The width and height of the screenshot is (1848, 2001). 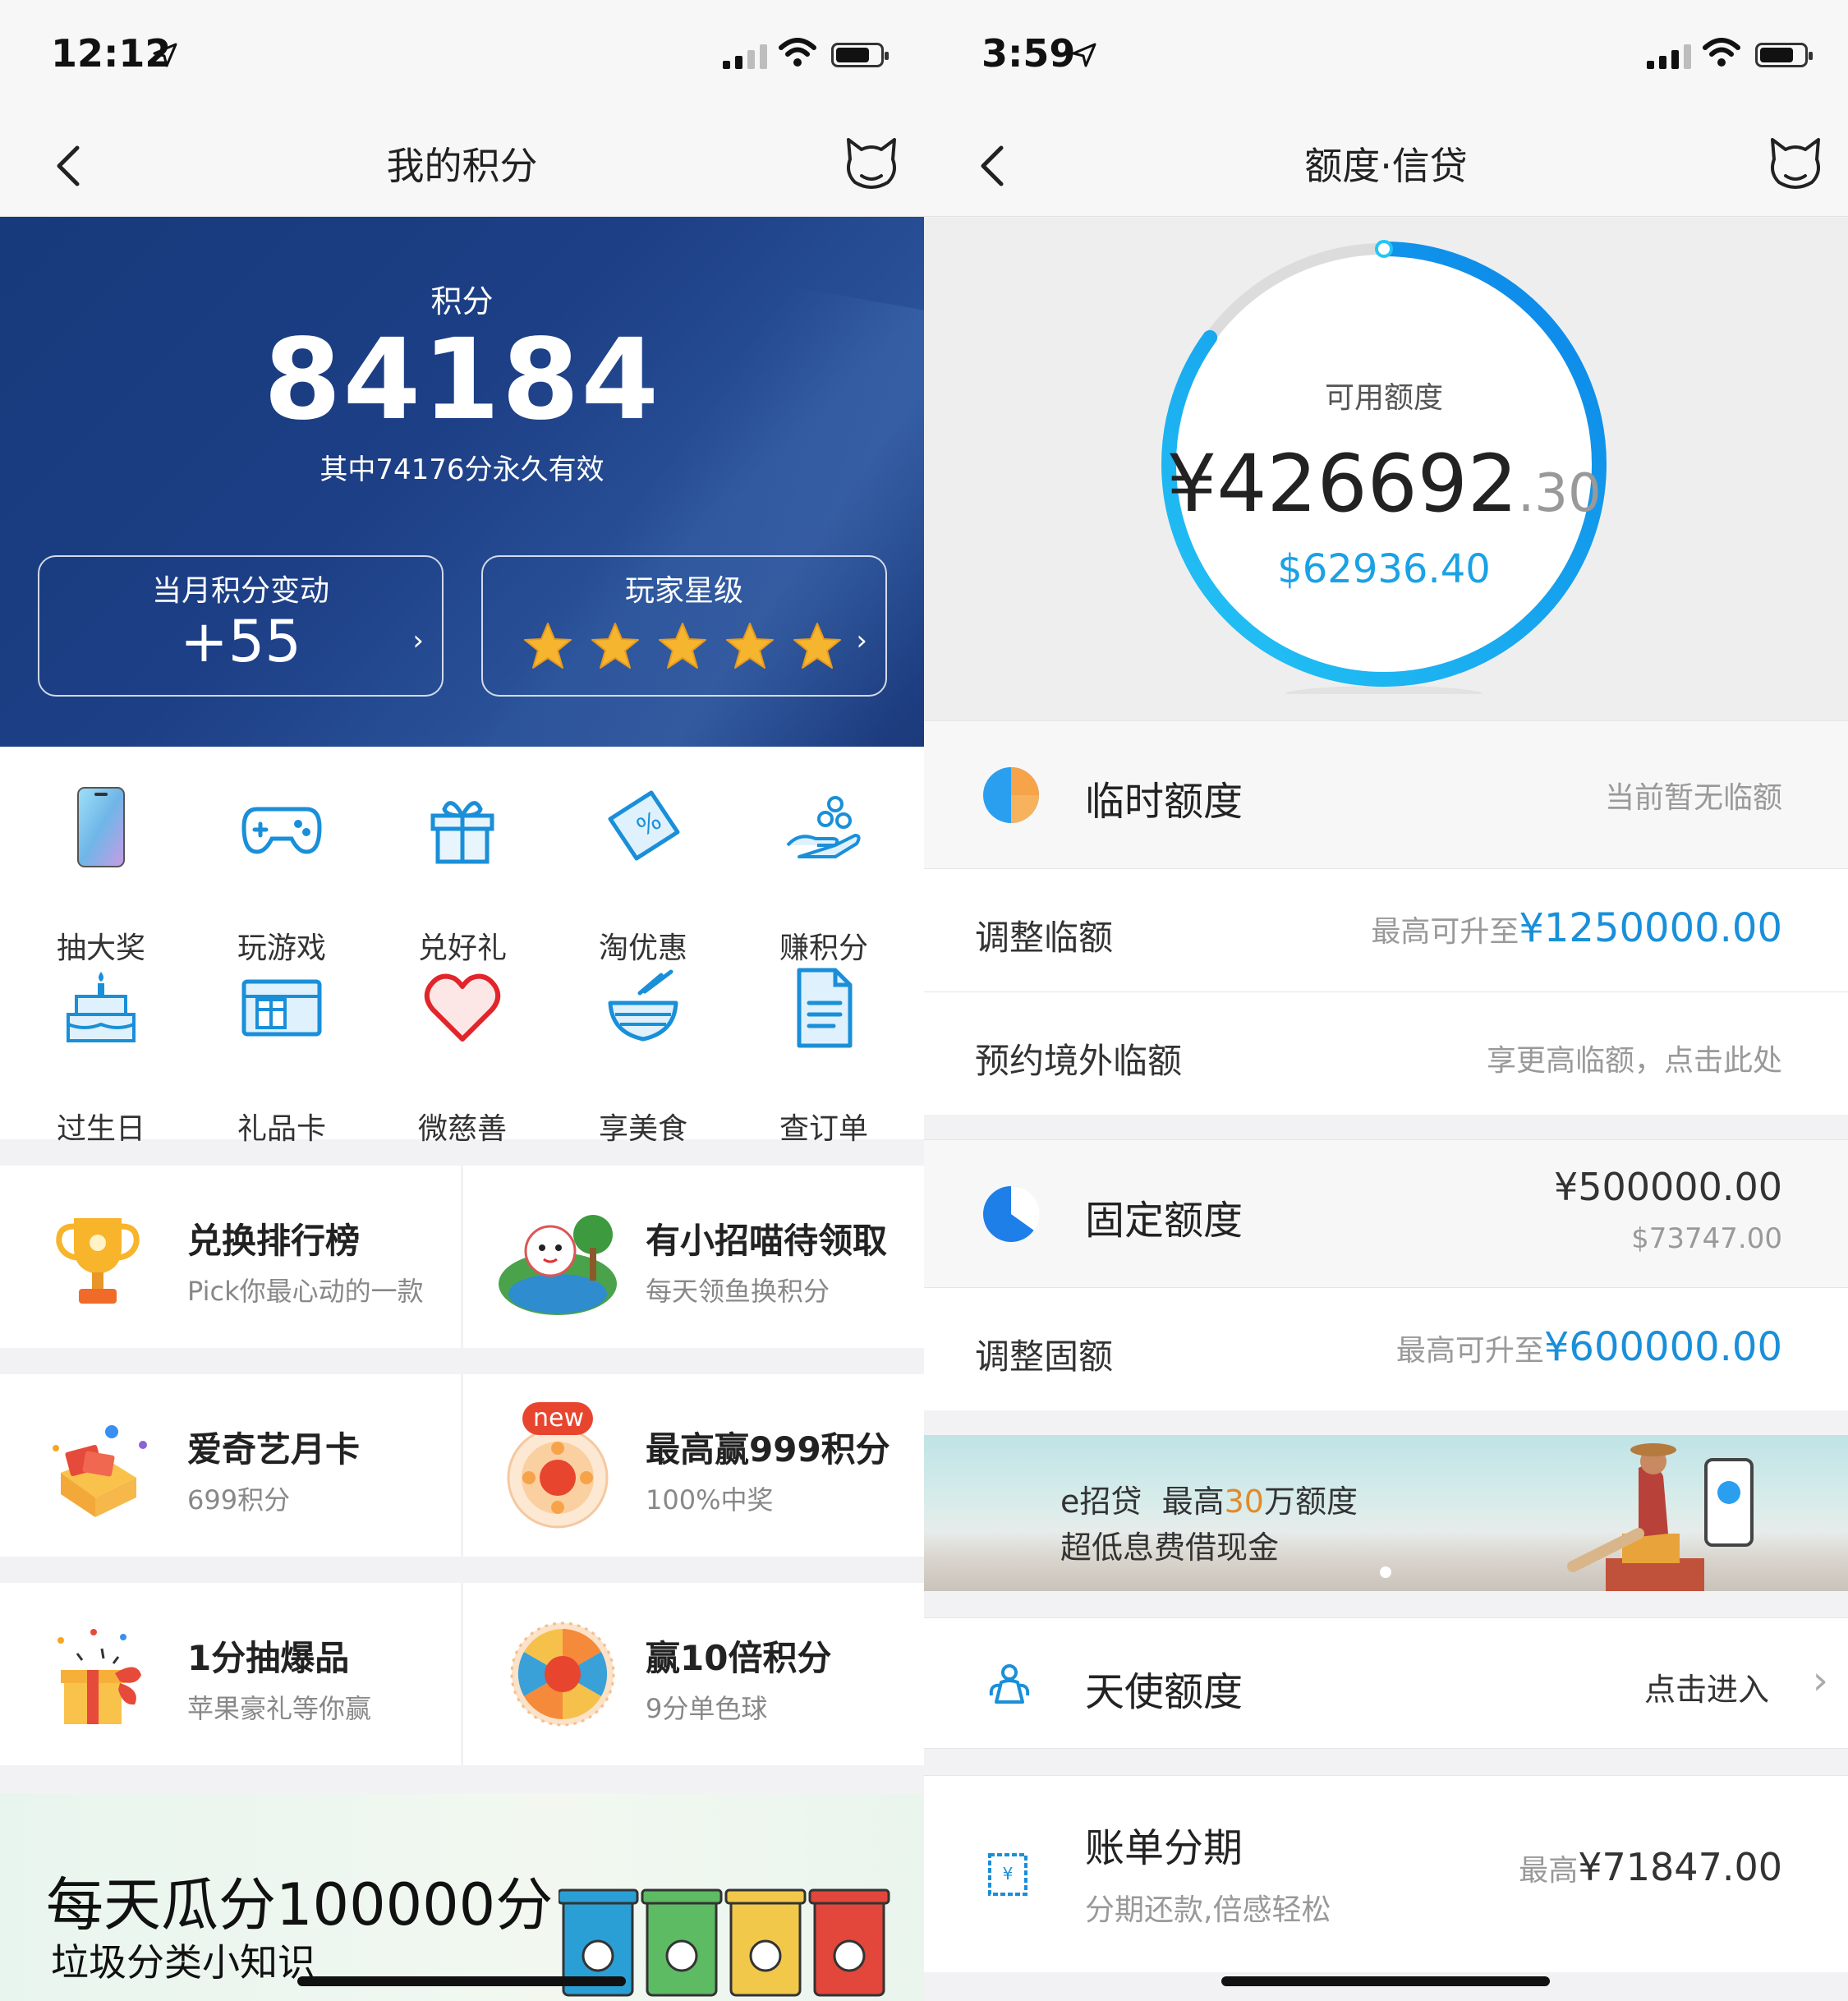 I want to click on banner-prefix: 最高, so click(x=1193, y=1502).